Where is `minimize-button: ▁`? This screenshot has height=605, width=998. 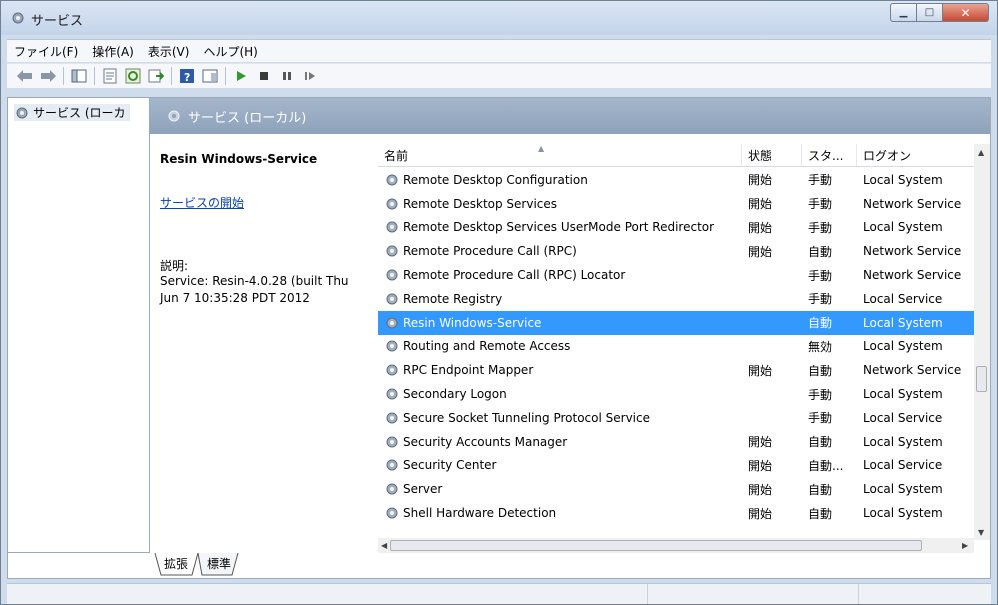 minimize-button: ▁ is located at coordinates (903, 12).